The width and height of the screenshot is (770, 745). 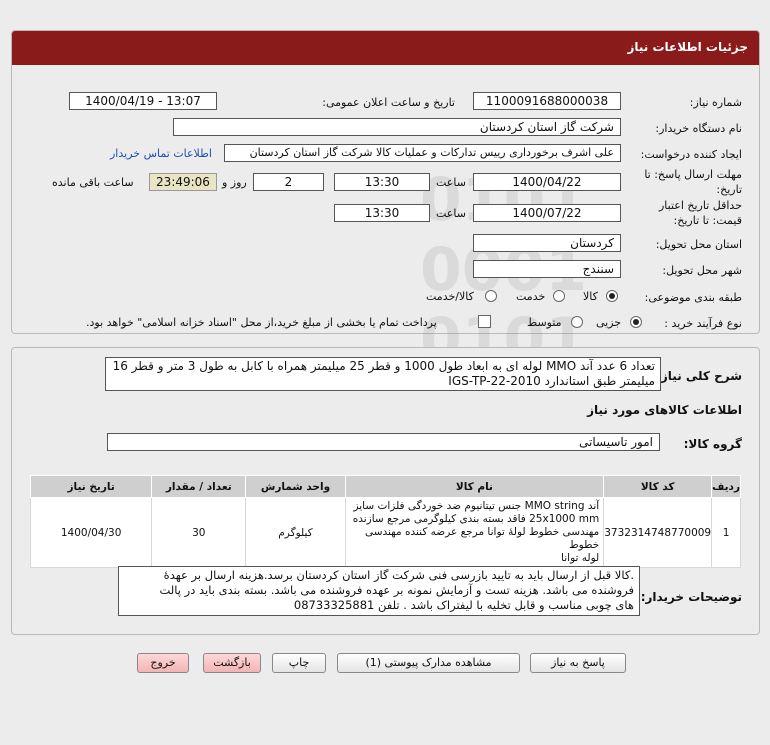 What do you see at coordinates (382, 182) in the screenshot?
I see `deadline-time-field: 13:30` at bounding box center [382, 182].